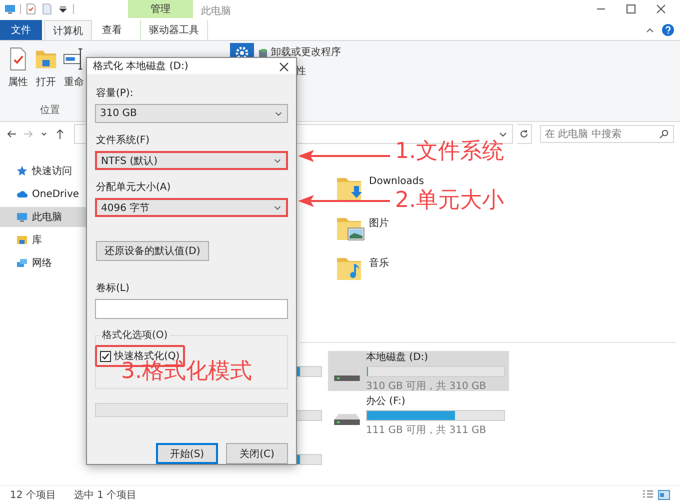 This screenshot has width=680, height=503. Describe the element at coordinates (386, 401) in the screenshot. I see `drive-name: 办公 (F:)` at that location.